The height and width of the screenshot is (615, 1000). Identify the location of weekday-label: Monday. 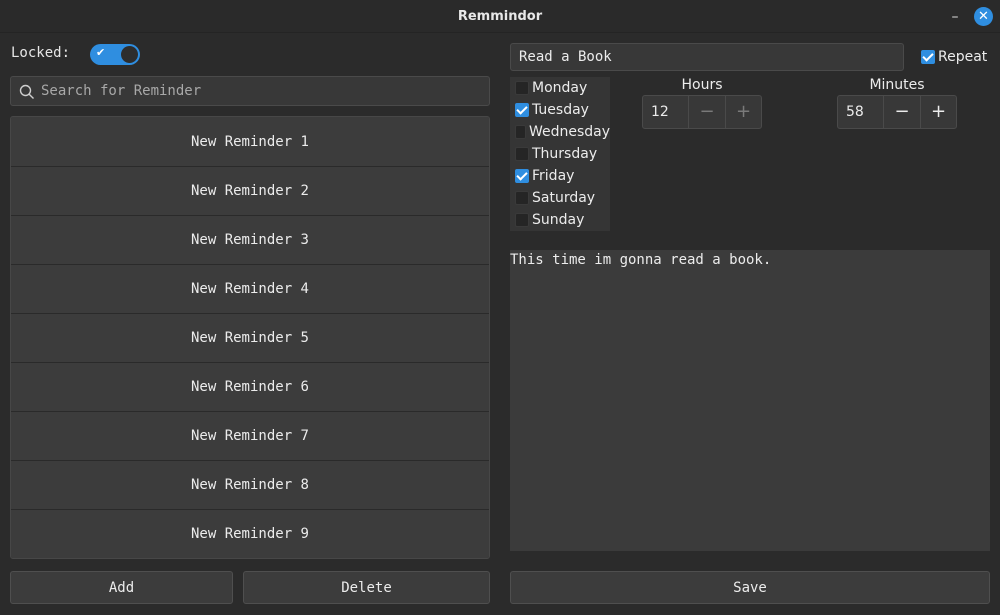
(560, 88).